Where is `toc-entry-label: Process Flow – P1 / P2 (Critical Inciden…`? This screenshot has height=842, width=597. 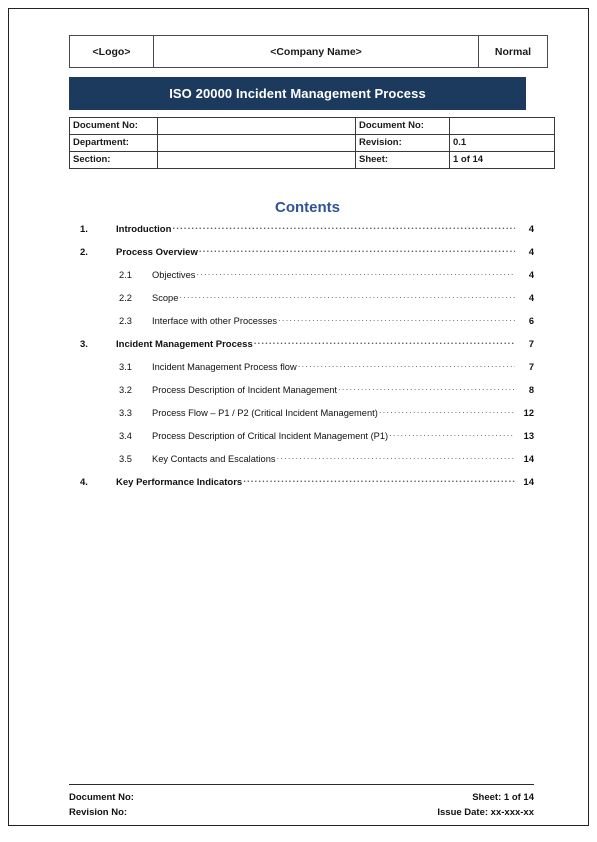 toc-entry-label: Process Flow – P1 / P2 (Critical Inciden… is located at coordinates (265, 413).